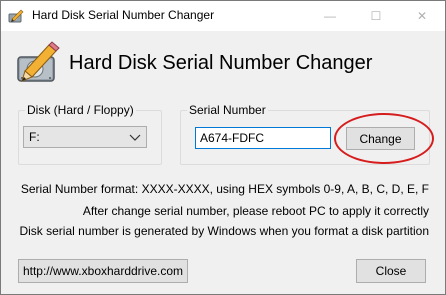 This screenshot has width=446, height=295. I want to click on title-bar: Hard Disk Serial Number Changer — ☐ ✕, so click(223, 16).